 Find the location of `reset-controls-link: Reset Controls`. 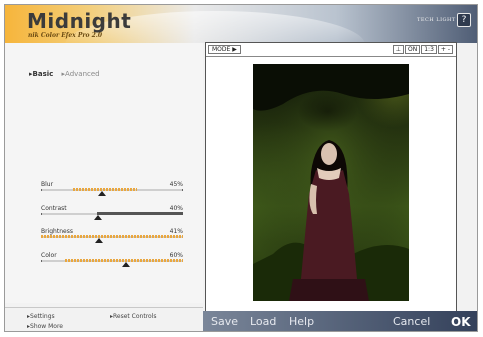

reset-controls-link: Reset Controls is located at coordinates (133, 316).